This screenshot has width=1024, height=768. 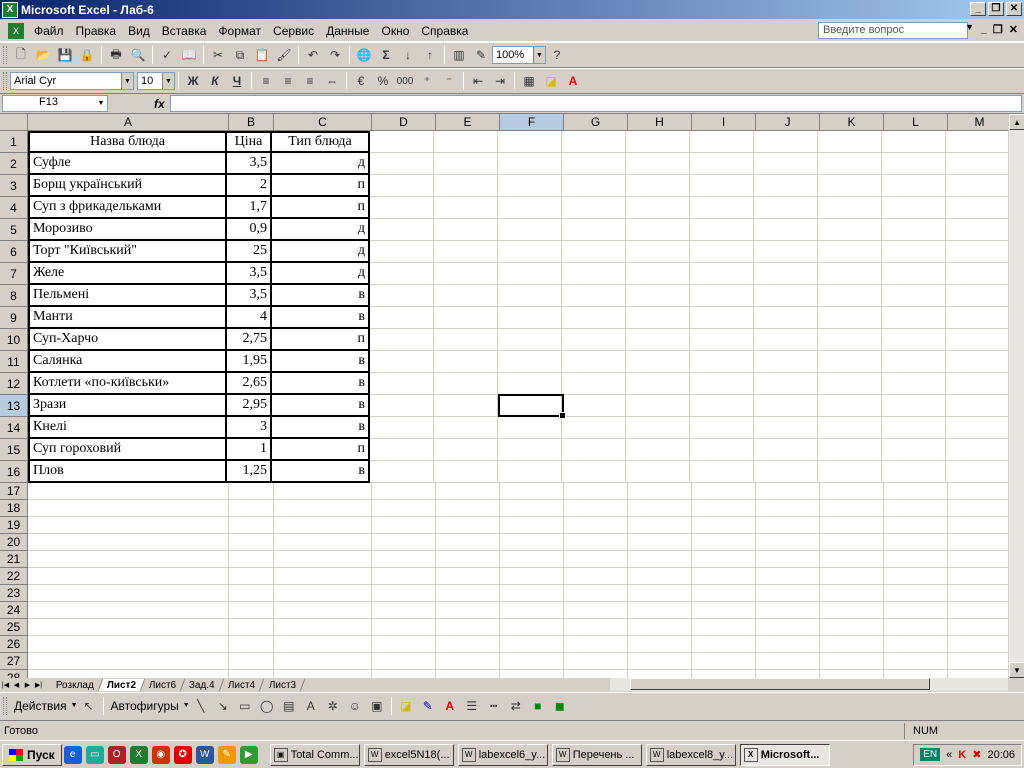 I want to click on row-header: 23, so click(x=14, y=593).